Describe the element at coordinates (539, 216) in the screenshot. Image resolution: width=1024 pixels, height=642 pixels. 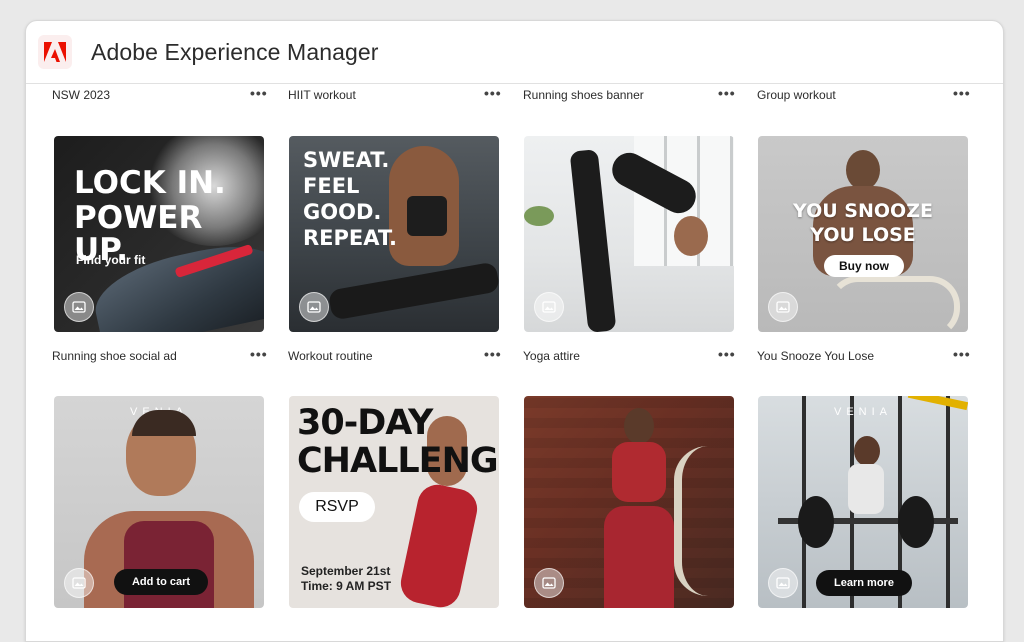
I see `plant-graphic` at that location.